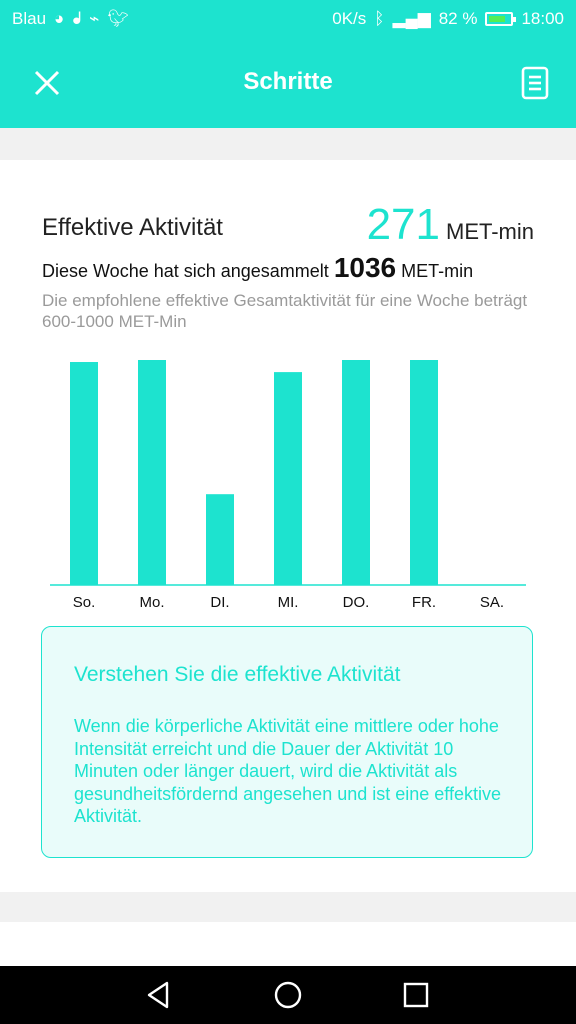 This screenshot has height=1024, width=576. I want to click on recents-icon, so click(416, 995).